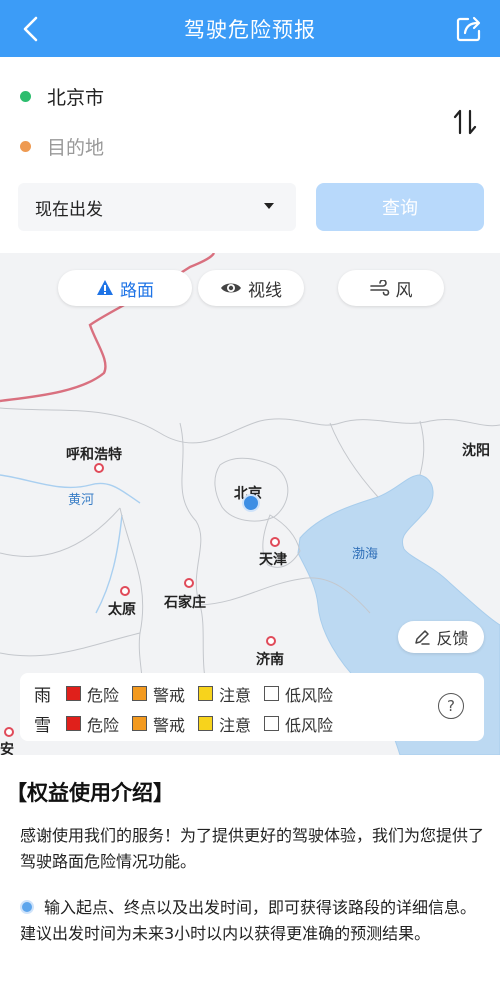 The height and width of the screenshot is (995, 500). What do you see at coordinates (265, 290) in the screenshot?
I see `layer-sight-label: 视线` at bounding box center [265, 290].